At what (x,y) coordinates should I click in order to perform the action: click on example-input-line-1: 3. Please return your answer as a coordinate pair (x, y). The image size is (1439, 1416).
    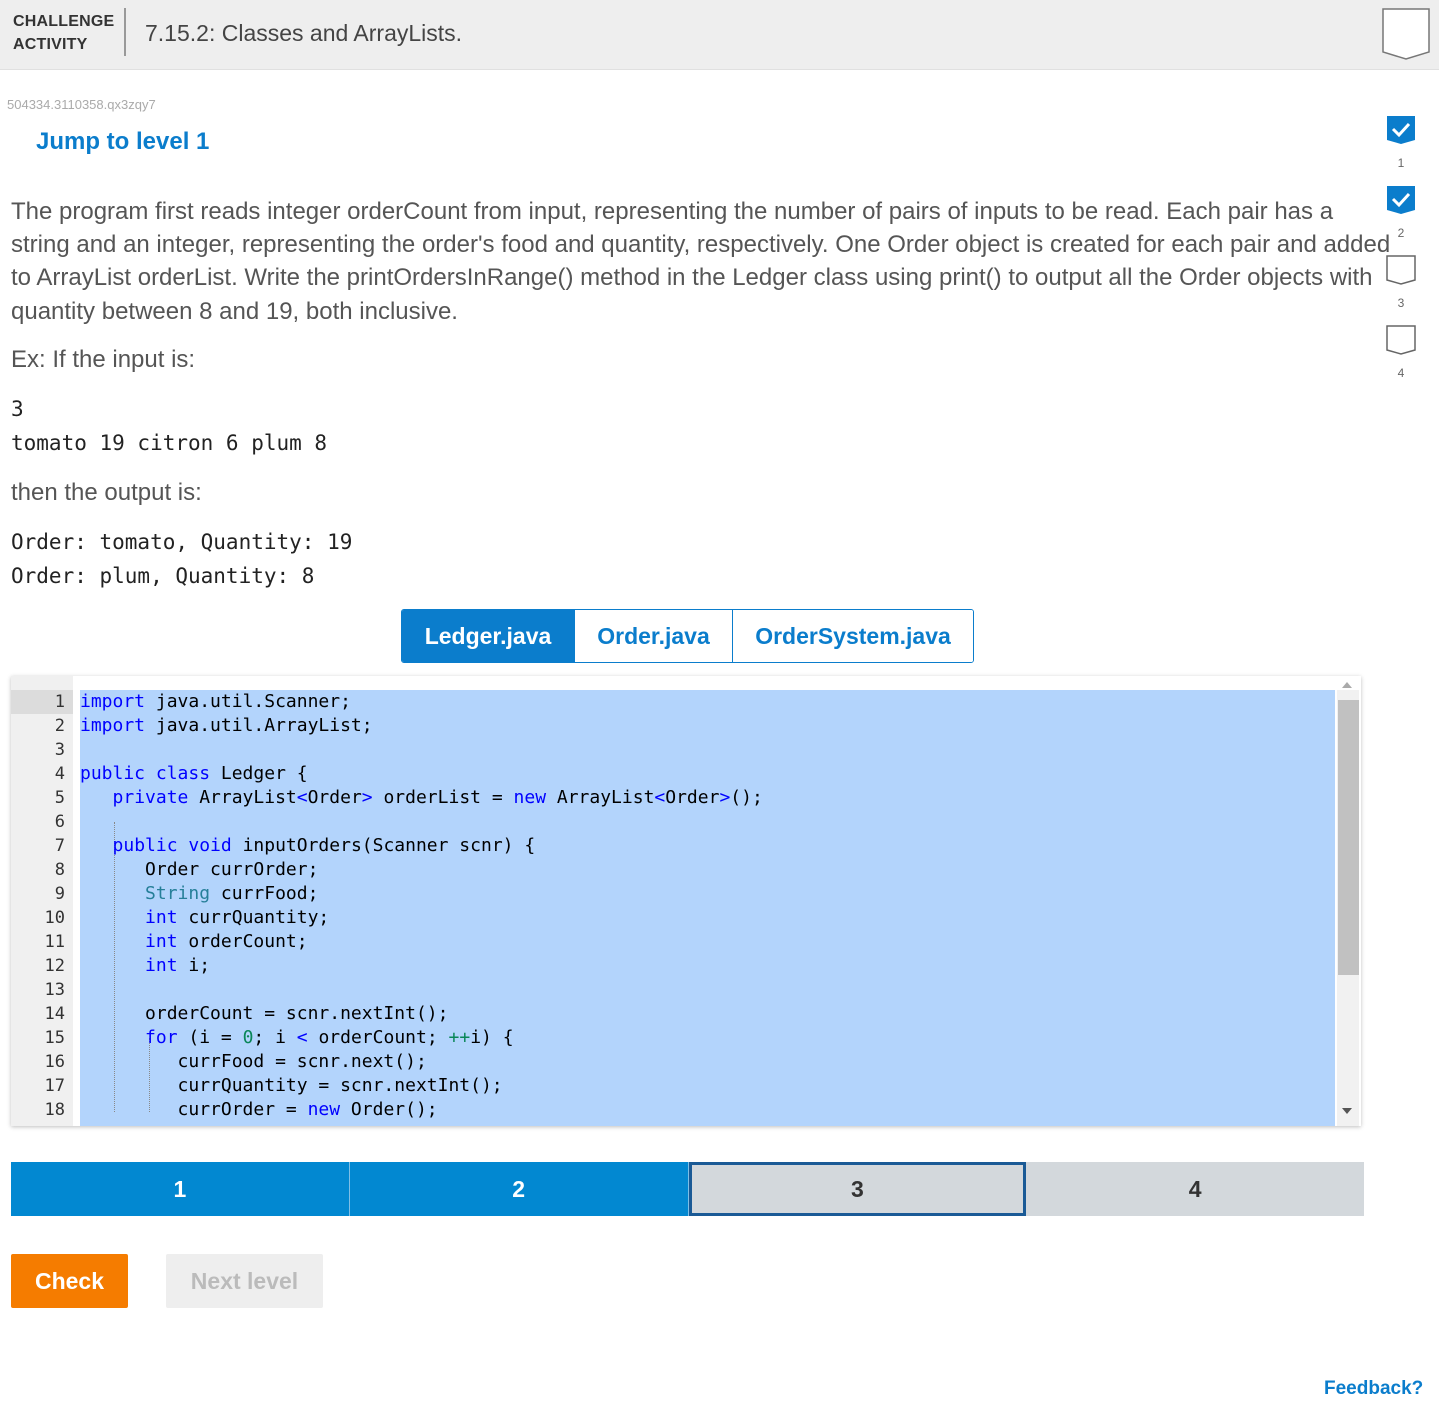
    Looking at the image, I should click on (17, 409).